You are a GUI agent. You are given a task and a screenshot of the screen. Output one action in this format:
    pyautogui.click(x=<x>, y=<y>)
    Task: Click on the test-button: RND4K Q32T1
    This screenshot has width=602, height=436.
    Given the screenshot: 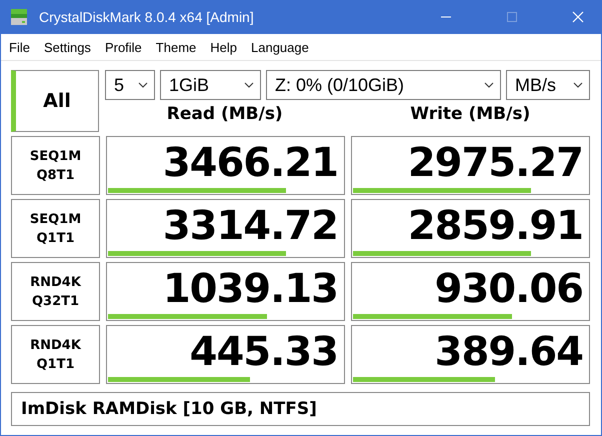 What is the action you would take?
    pyautogui.click(x=55, y=291)
    